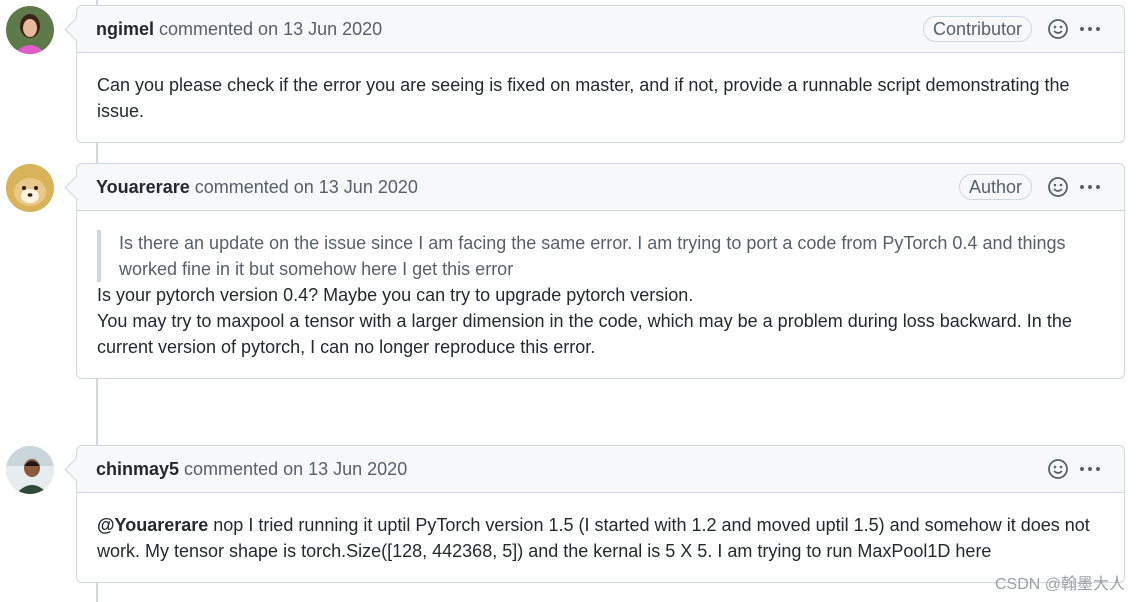 The image size is (1139, 602). Describe the element at coordinates (137, 469) in the screenshot. I see `comment-author: chinmay5` at that location.